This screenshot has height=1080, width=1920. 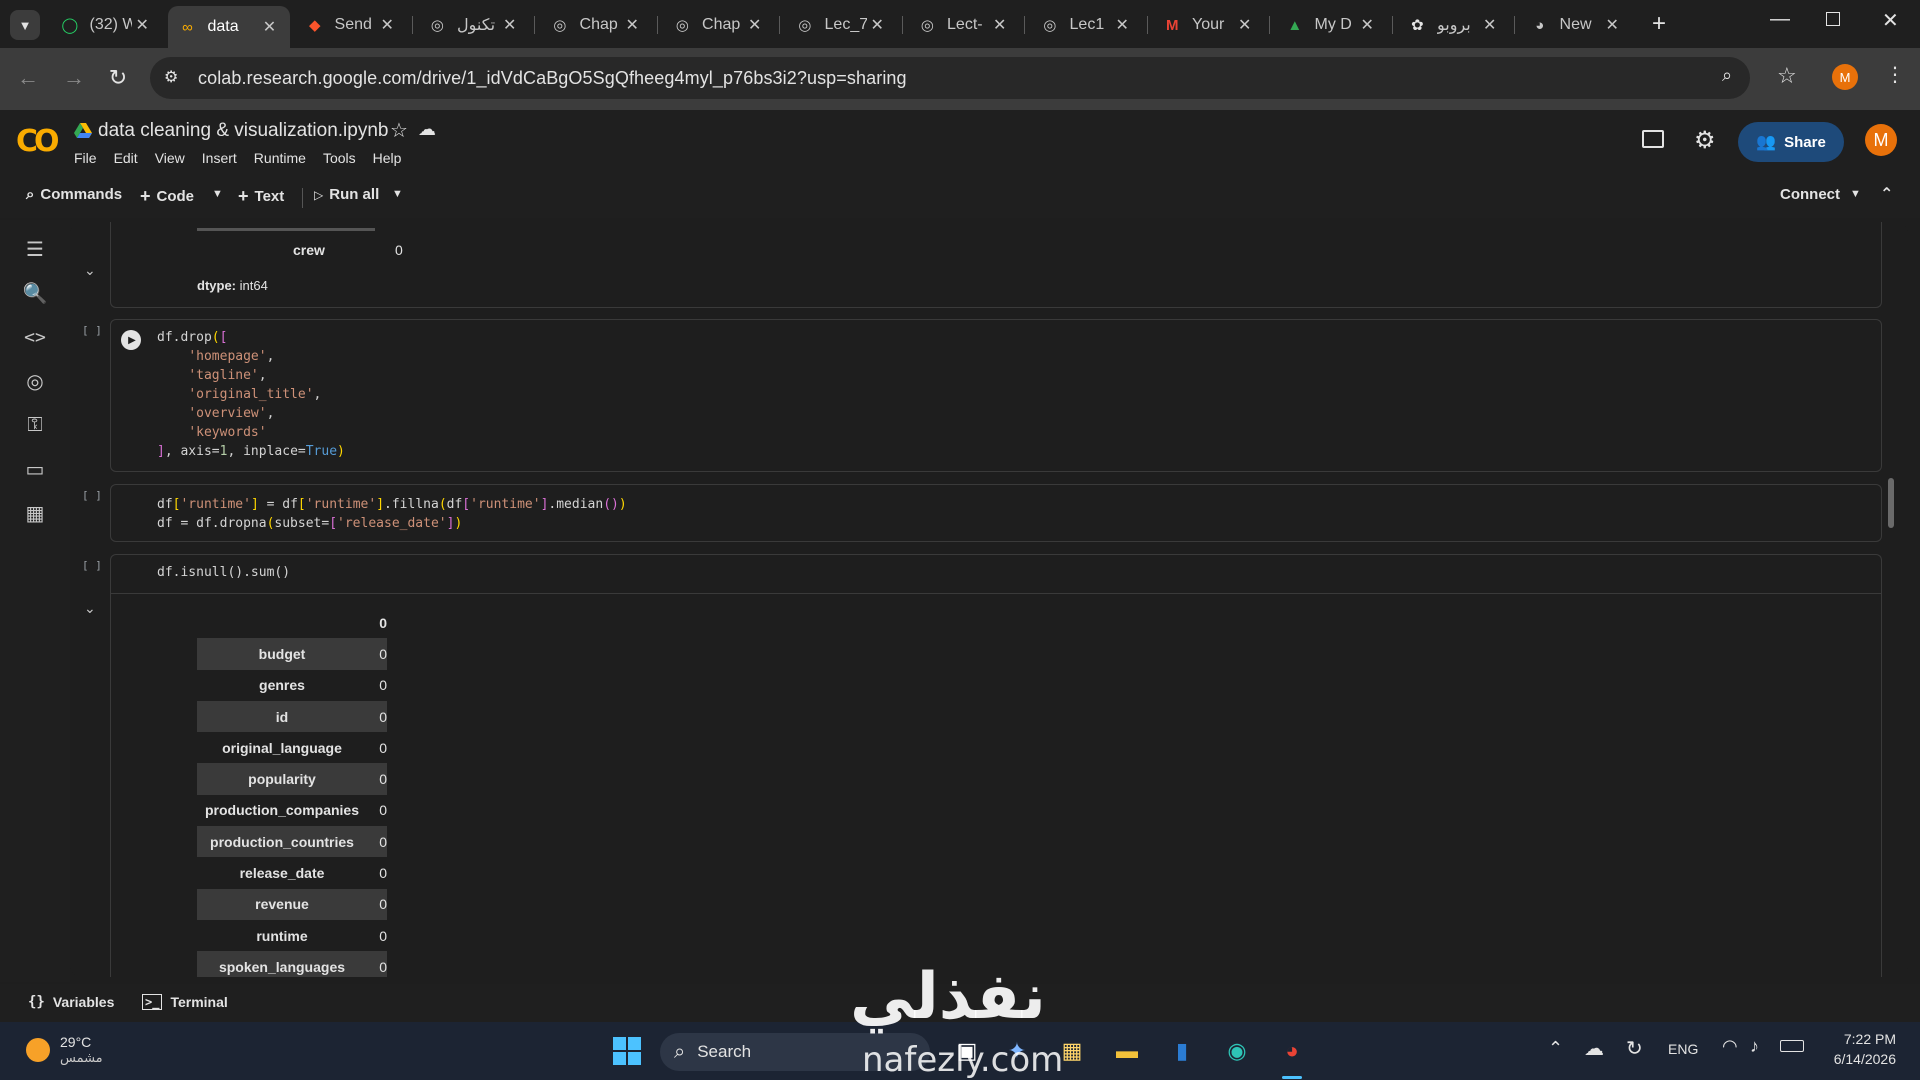 What do you see at coordinates (1209, 25) in the screenshot?
I see `browser-tab: M Your ✕` at bounding box center [1209, 25].